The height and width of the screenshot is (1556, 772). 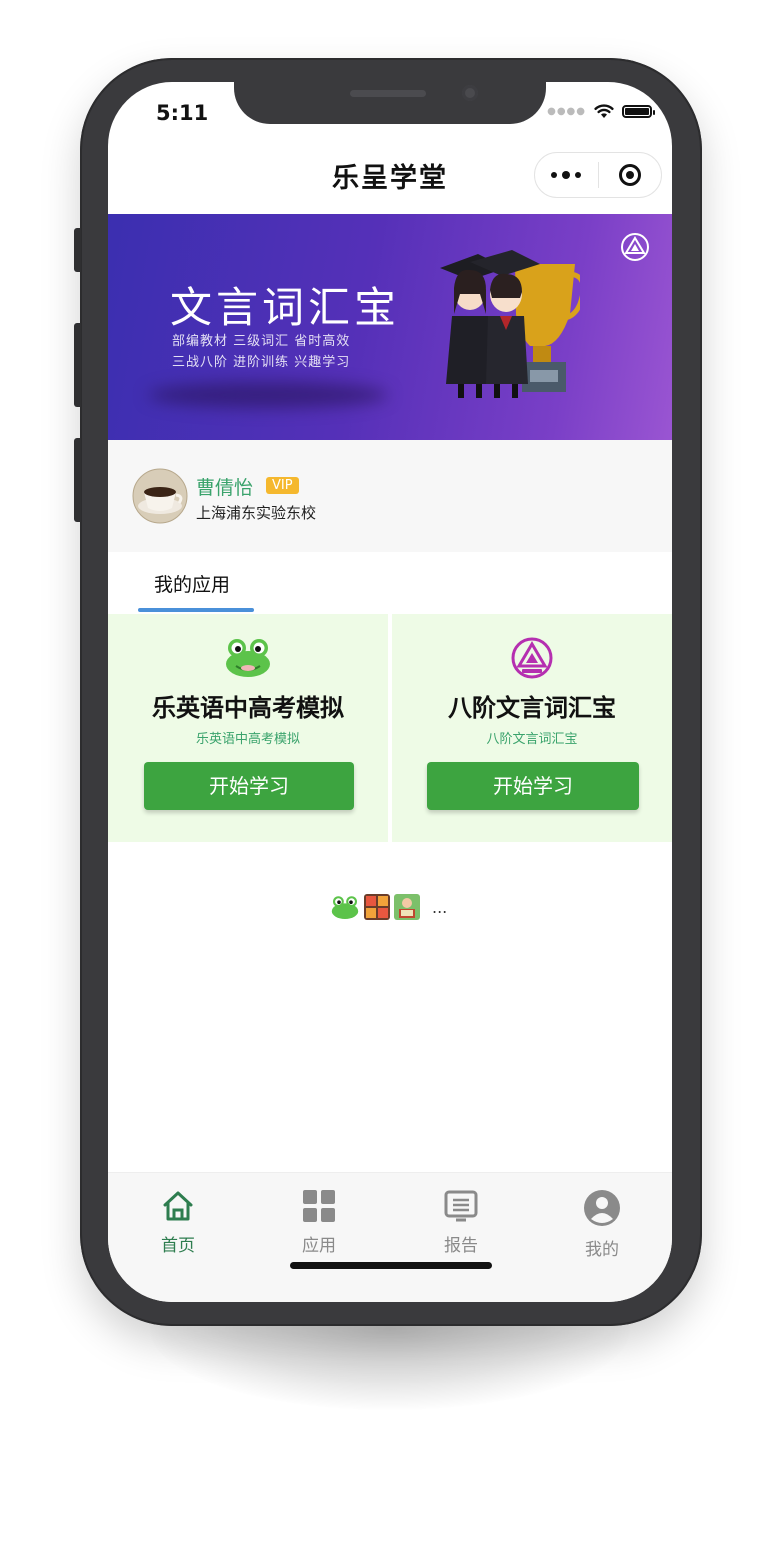 I want to click on status-time: 5:11, so click(x=182, y=113).